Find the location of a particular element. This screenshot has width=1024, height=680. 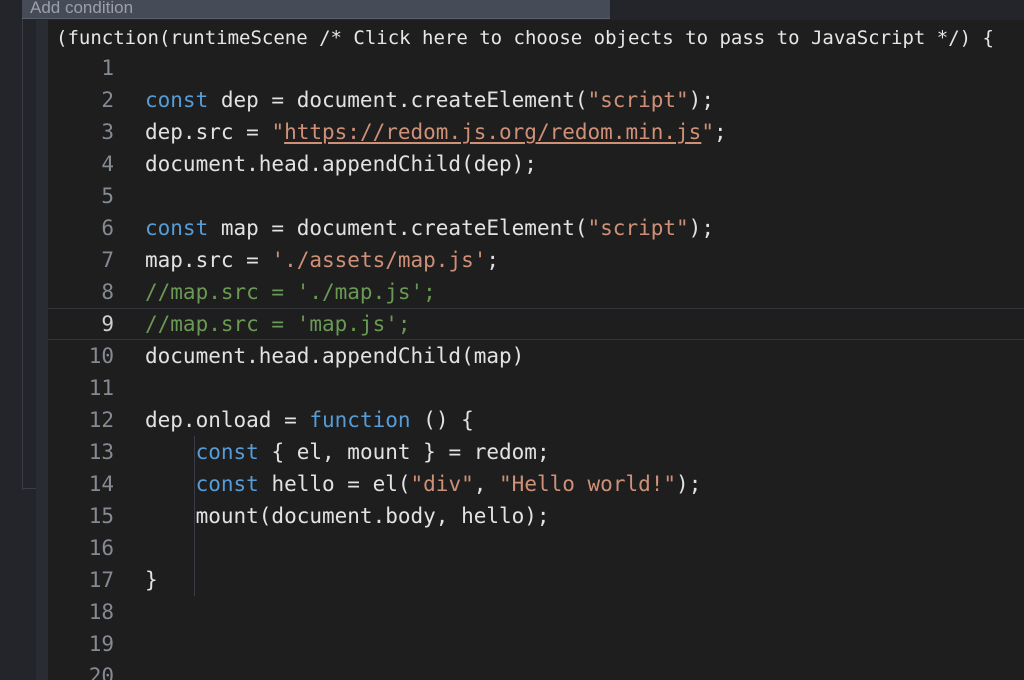

code-text: document.head.appendChild(map) is located at coordinates (335, 356).